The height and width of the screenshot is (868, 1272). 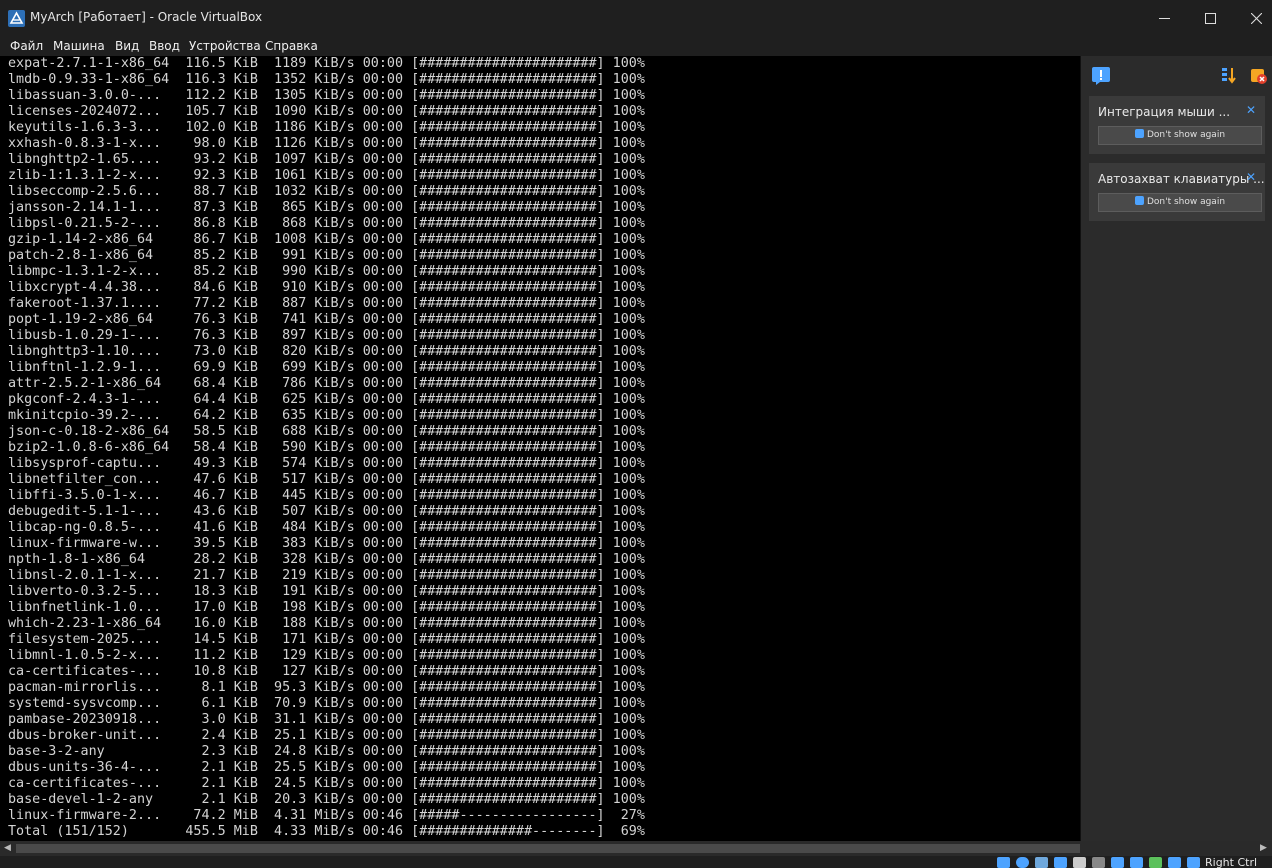 I want to click on cpu-icon, so click(x=1155, y=862).